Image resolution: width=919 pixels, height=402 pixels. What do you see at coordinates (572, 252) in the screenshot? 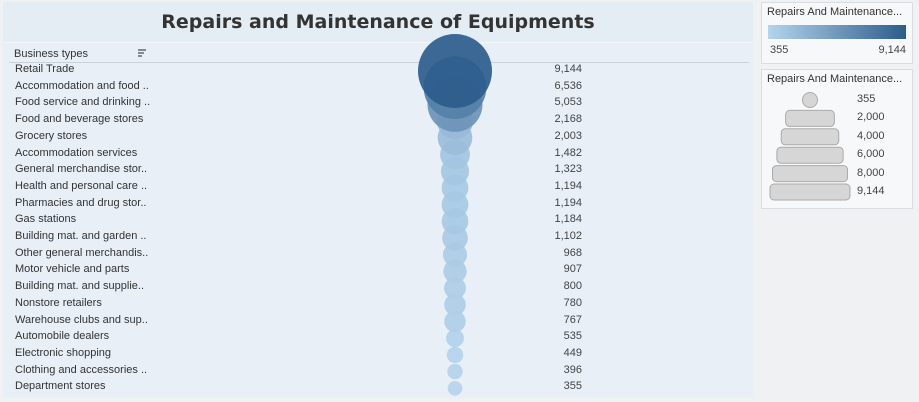
I see `data-label: 968` at bounding box center [572, 252].